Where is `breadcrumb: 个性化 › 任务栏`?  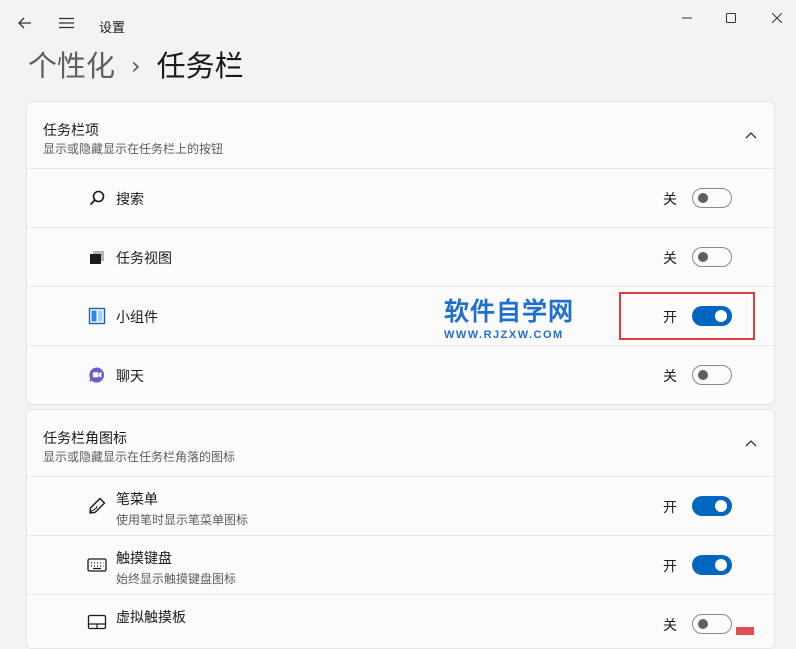
breadcrumb: 个性化 › 任务栏 is located at coordinates (136, 66).